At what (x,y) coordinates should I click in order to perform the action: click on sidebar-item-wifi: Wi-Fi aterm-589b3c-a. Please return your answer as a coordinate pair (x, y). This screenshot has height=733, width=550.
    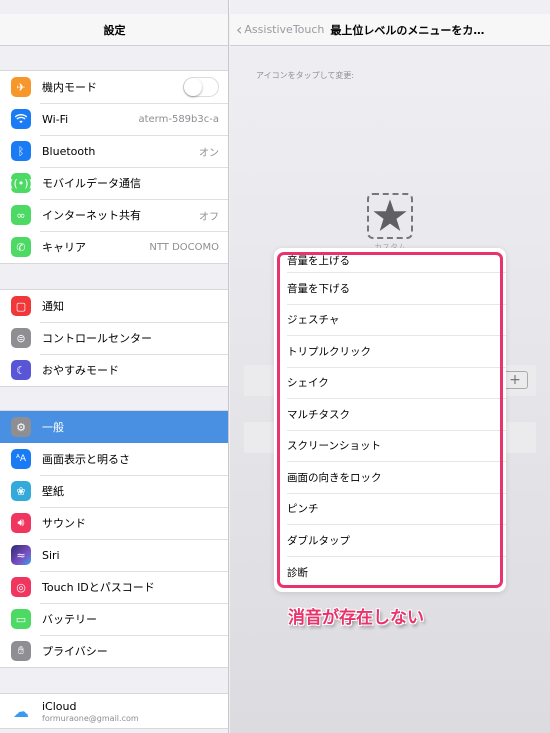
    Looking at the image, I should click on (114, 119).